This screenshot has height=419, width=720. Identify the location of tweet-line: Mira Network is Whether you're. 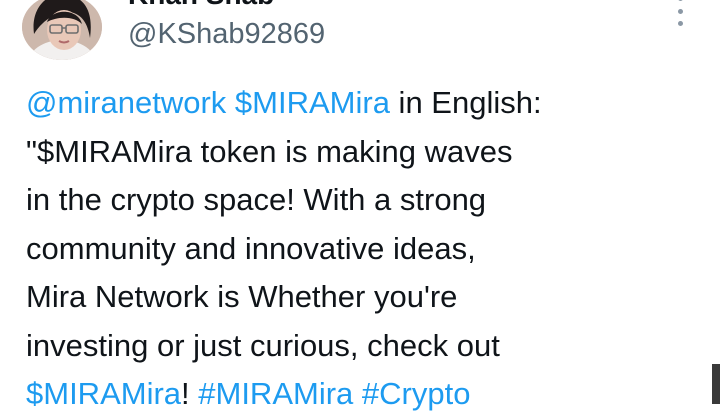
(346, 297).